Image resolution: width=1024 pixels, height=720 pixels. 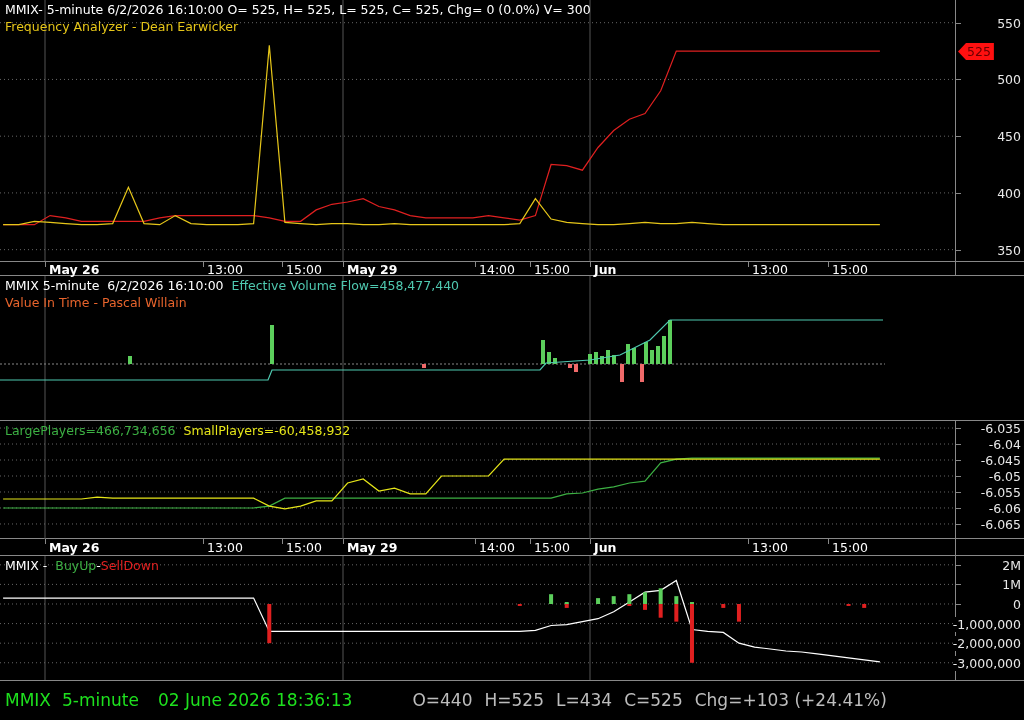 I want to click on legend-text: BuyUp, so click(x=76, y=565).